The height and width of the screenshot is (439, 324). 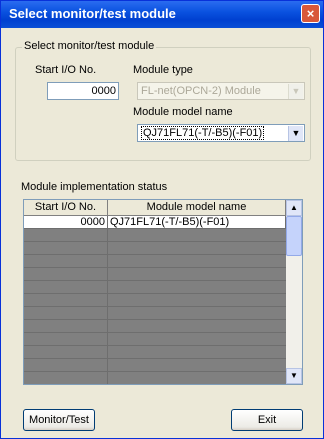 What do you see at coordinates (294, 292) in the screenshot?
I see `vertical-scrollbar: ▲ ▼` at bounding box center [294, 292].